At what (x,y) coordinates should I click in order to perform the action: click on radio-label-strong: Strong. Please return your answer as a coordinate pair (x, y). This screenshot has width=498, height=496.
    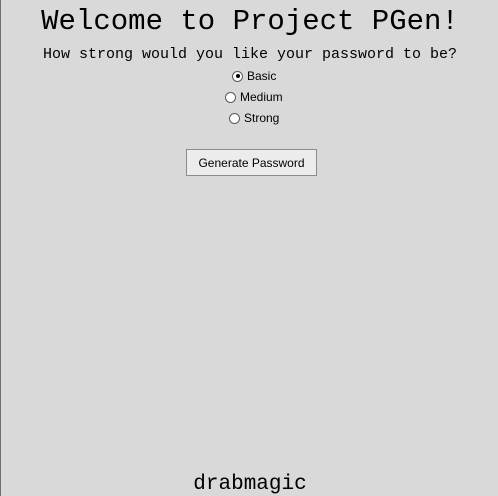
    Looking at the image, I should click on (262, 118).